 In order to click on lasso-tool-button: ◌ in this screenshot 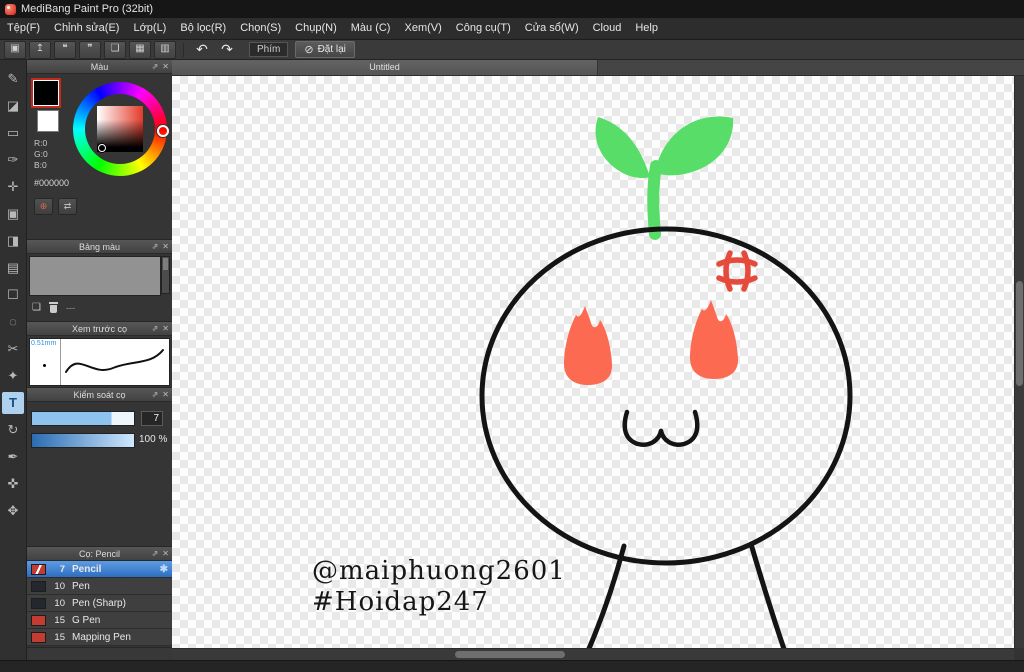, I will do `click(13, 322)`.